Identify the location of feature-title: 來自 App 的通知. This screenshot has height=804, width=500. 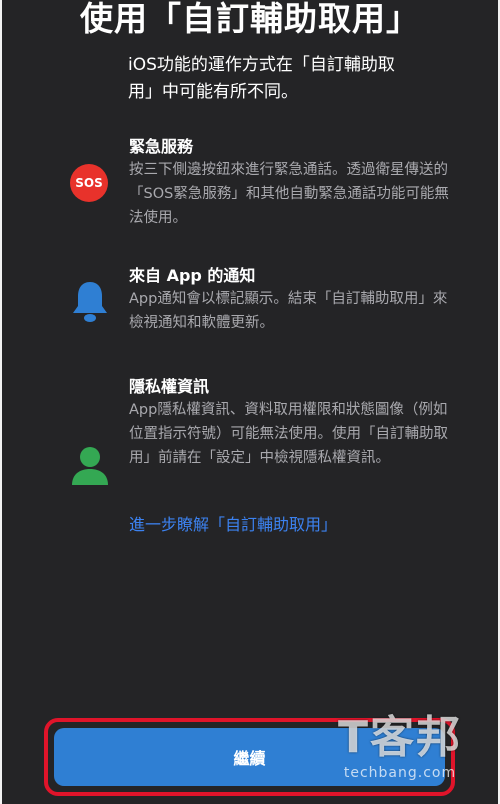
(192, 275).